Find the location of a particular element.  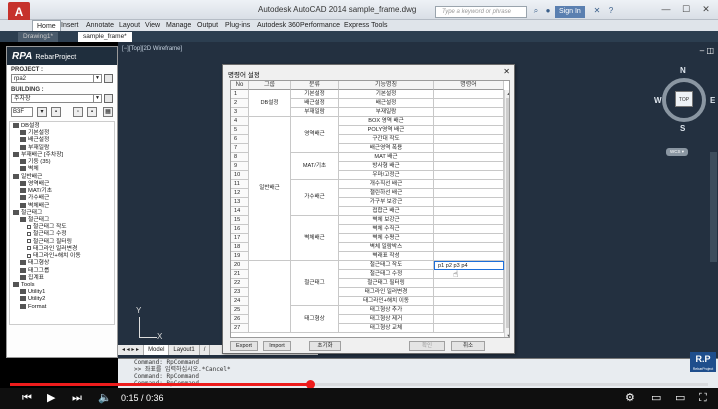

exchange-icon: ✕ is located at coordinates (597, 11).